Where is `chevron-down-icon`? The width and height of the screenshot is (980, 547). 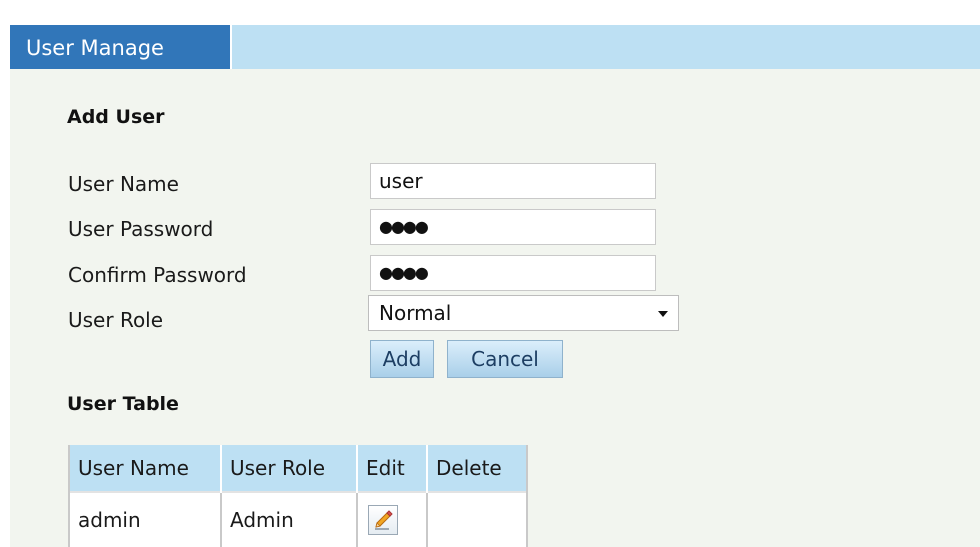
chevron-down-icon is located at coordinates (663, 314).